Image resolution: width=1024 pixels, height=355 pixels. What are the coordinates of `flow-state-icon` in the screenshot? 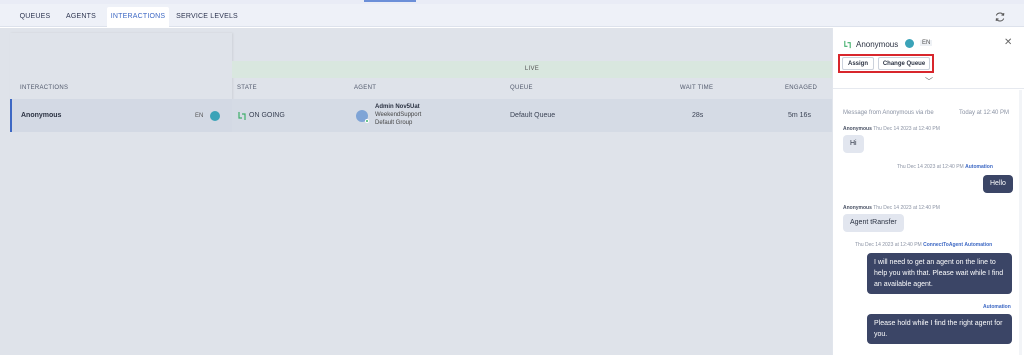 It's located at (242, 116).